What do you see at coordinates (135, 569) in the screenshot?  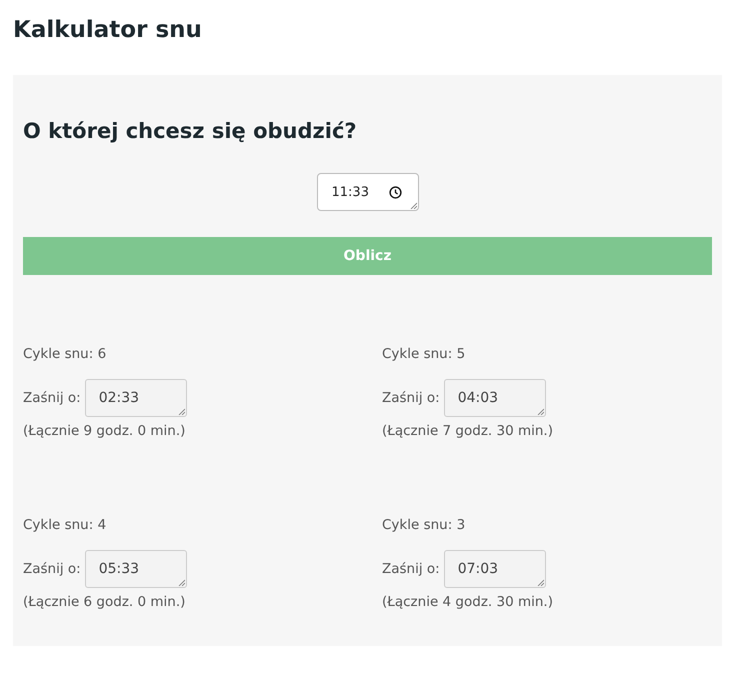 I see `bedtime-field: 05:33` at bounding box center [135, 569].